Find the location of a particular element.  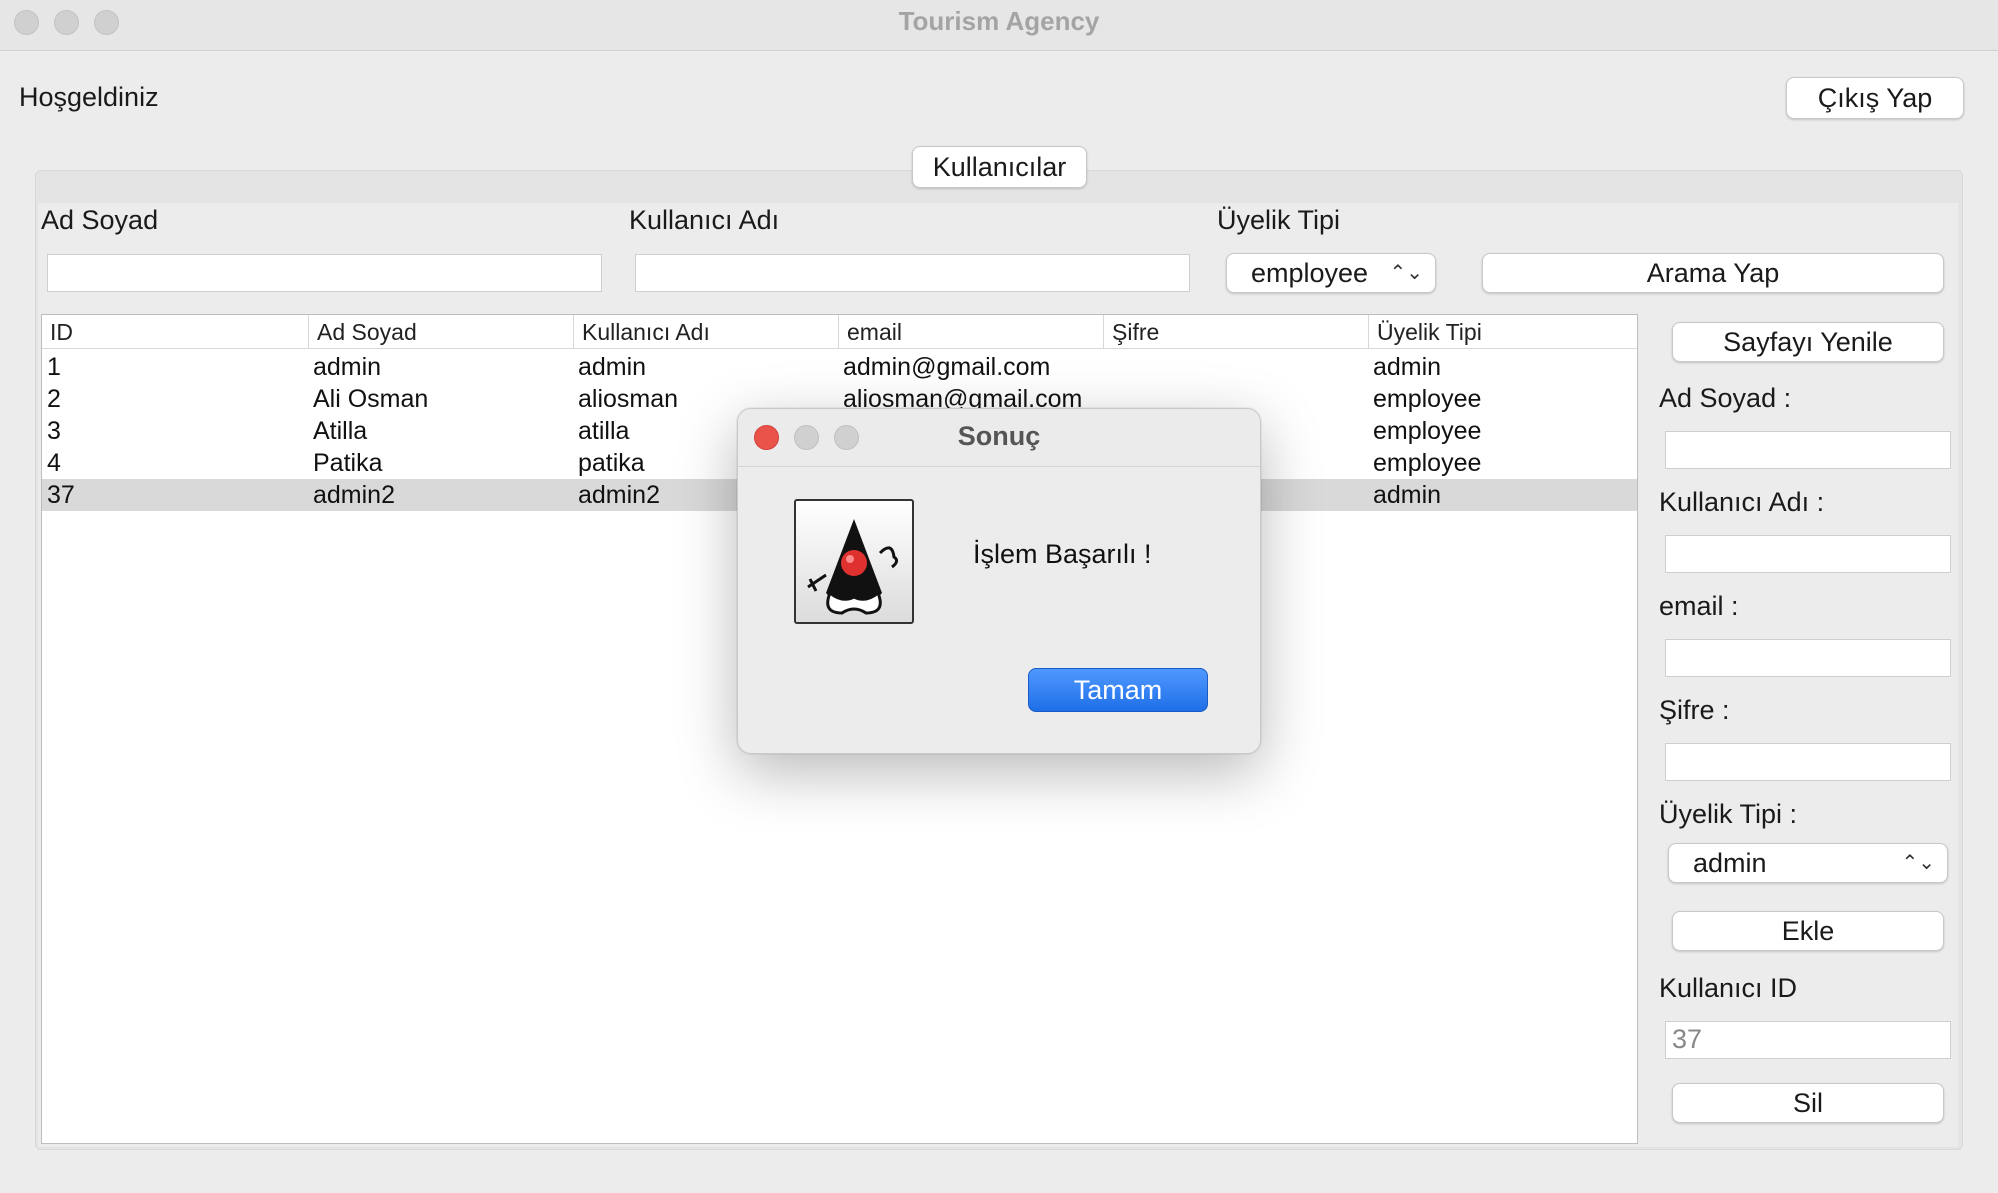

column-header-password: Şifre is located at coordinates (1235, 332).